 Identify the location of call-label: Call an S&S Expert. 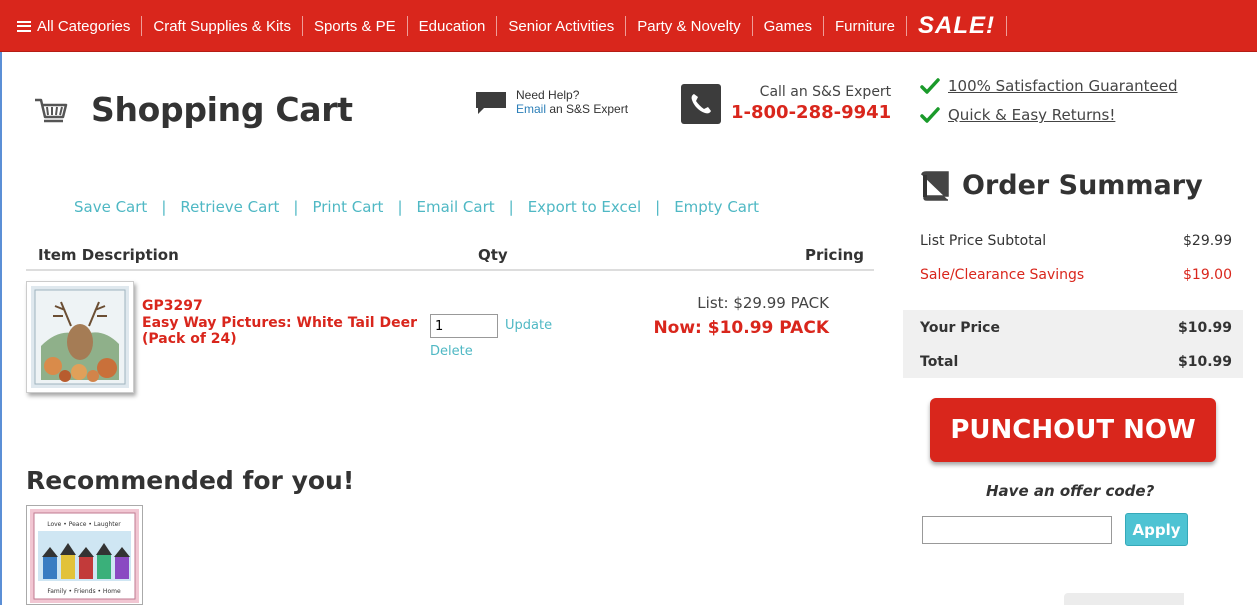
(825, 92).